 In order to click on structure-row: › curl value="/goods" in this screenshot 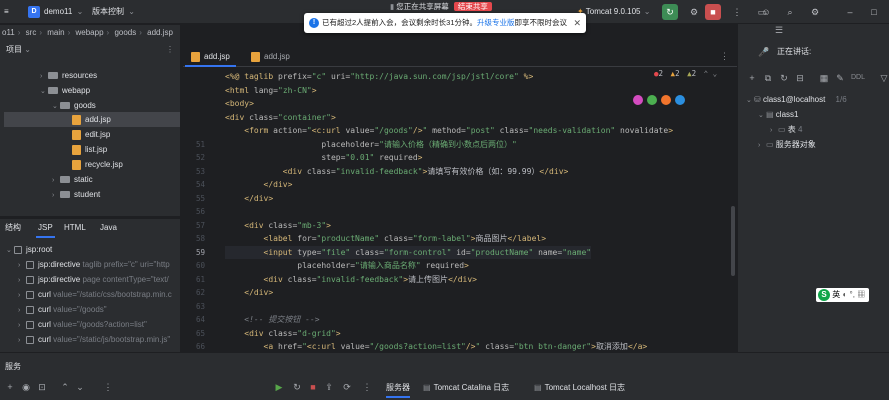, I will do `click(90, 310)`.